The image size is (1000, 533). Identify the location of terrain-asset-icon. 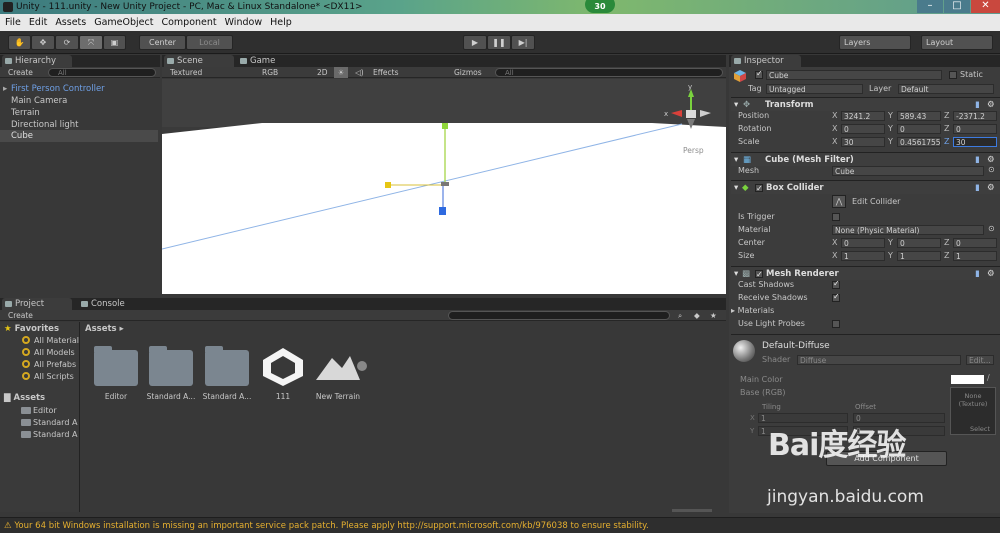
(342, 367).